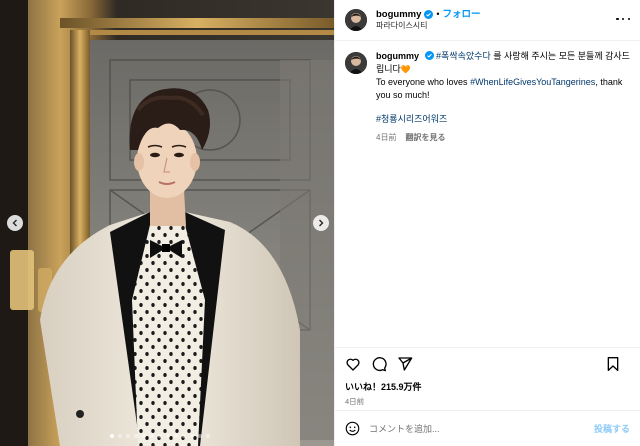  What do you see at coordinates (423, 82) in the screenshot?
I see `caption-text: To everyone who loves` at bounding box center [423, 82].